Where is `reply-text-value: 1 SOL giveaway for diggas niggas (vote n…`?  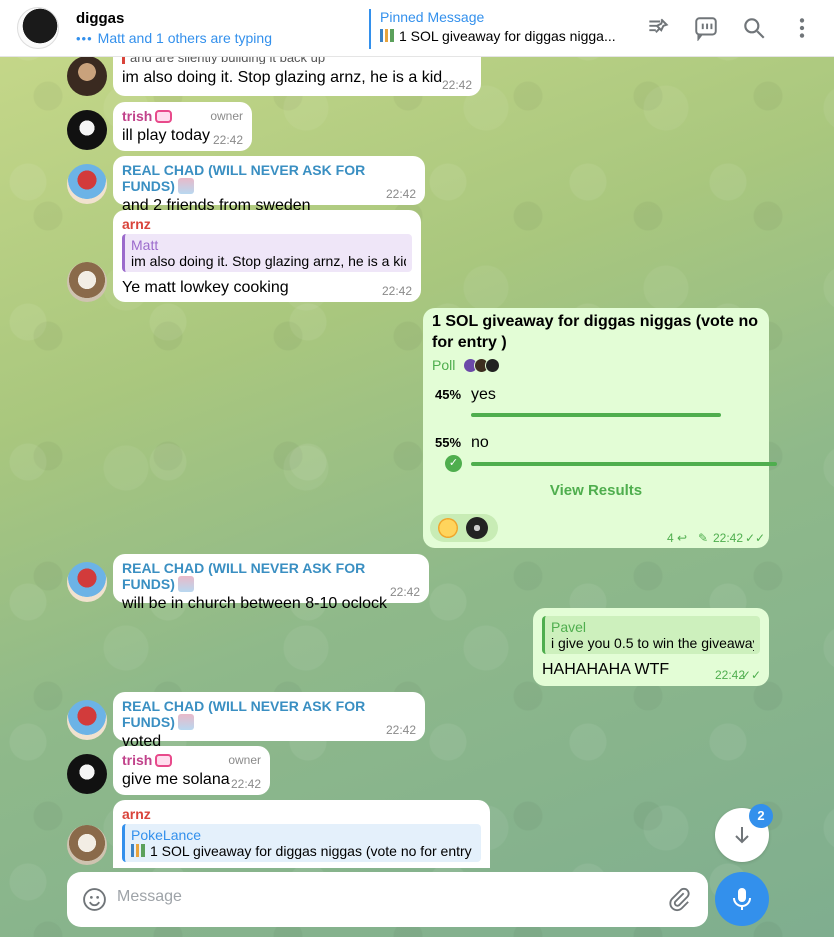 reply-text-value: 1 SOL giveaway for diggas niggas (vote n… is located at coordinates (312, 851).